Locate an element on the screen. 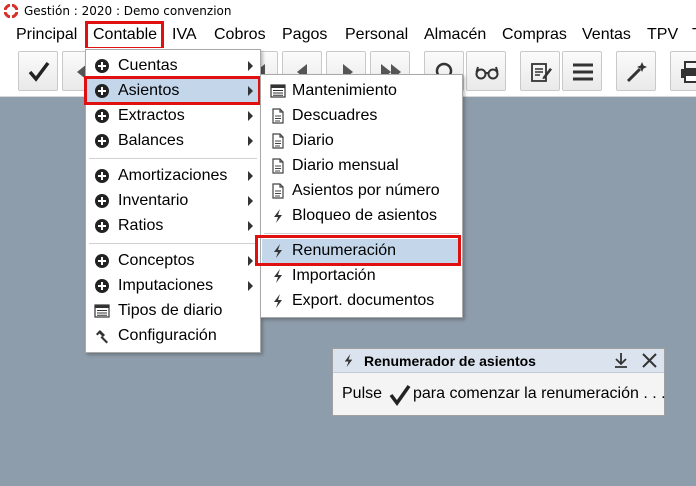  menu-item-label: Amortizaciones is located at coordinates (173, 175).